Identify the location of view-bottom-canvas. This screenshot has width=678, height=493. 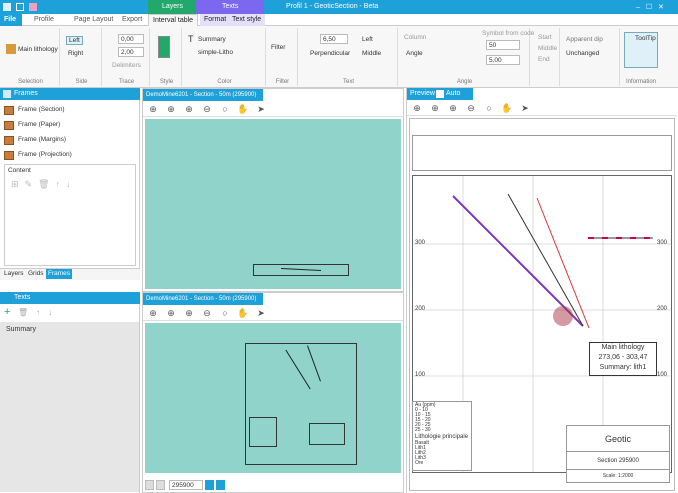
(273, 398).